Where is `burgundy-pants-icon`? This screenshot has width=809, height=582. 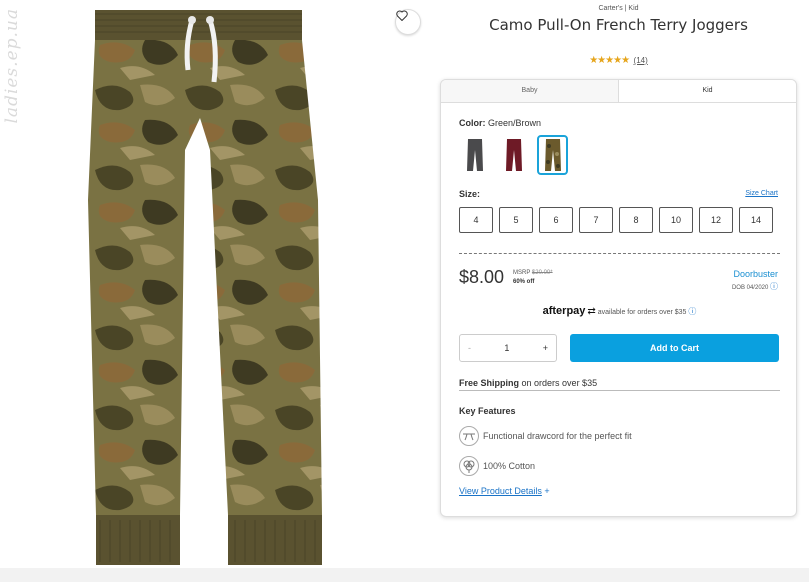
burgundy-pants-icon is located at coordinates (513, 155).